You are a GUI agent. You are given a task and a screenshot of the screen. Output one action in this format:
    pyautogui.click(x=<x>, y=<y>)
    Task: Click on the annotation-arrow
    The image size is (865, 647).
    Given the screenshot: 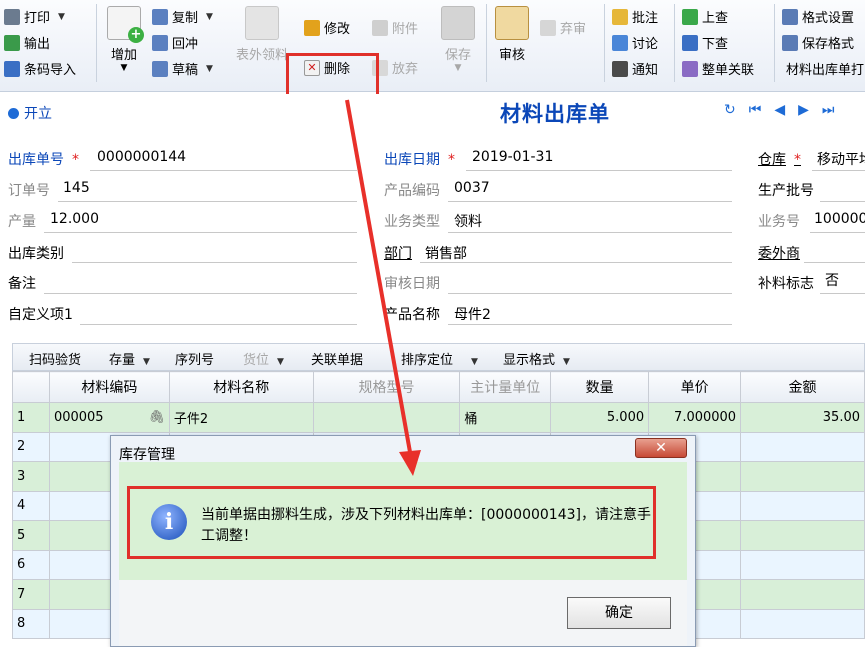 What is the action you would take?
    pyautogui.click(x=383, y=287)
    